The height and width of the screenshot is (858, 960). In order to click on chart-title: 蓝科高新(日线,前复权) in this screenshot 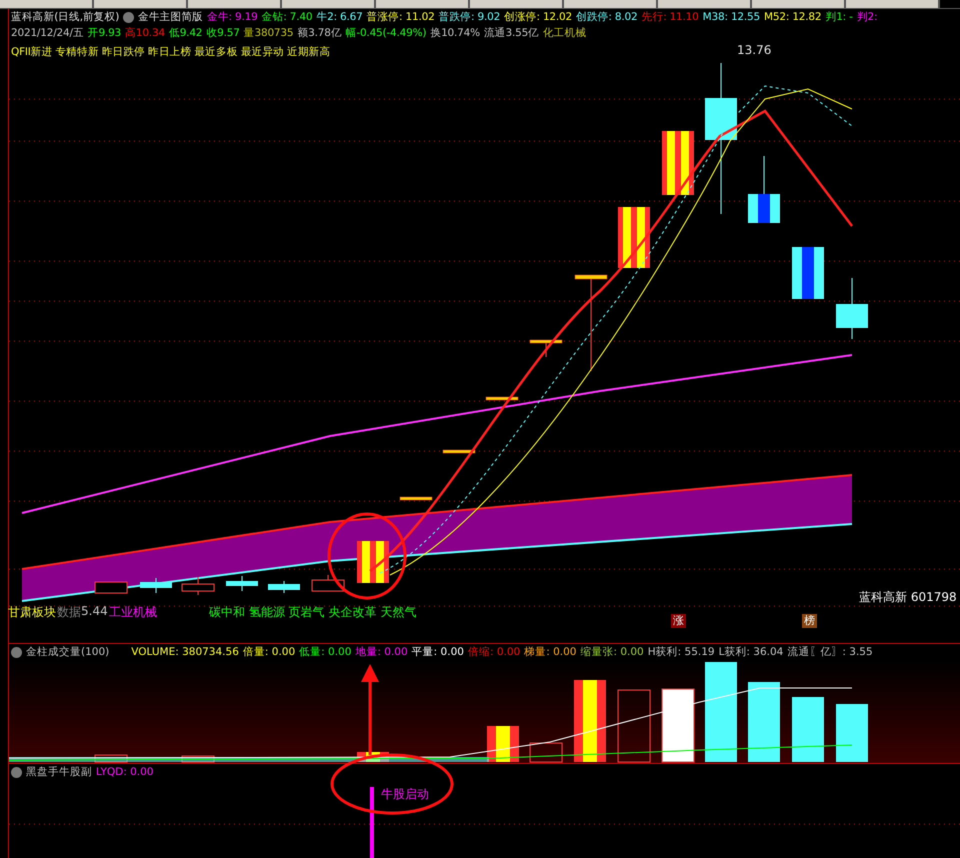, I will do `click(65, 17)`.